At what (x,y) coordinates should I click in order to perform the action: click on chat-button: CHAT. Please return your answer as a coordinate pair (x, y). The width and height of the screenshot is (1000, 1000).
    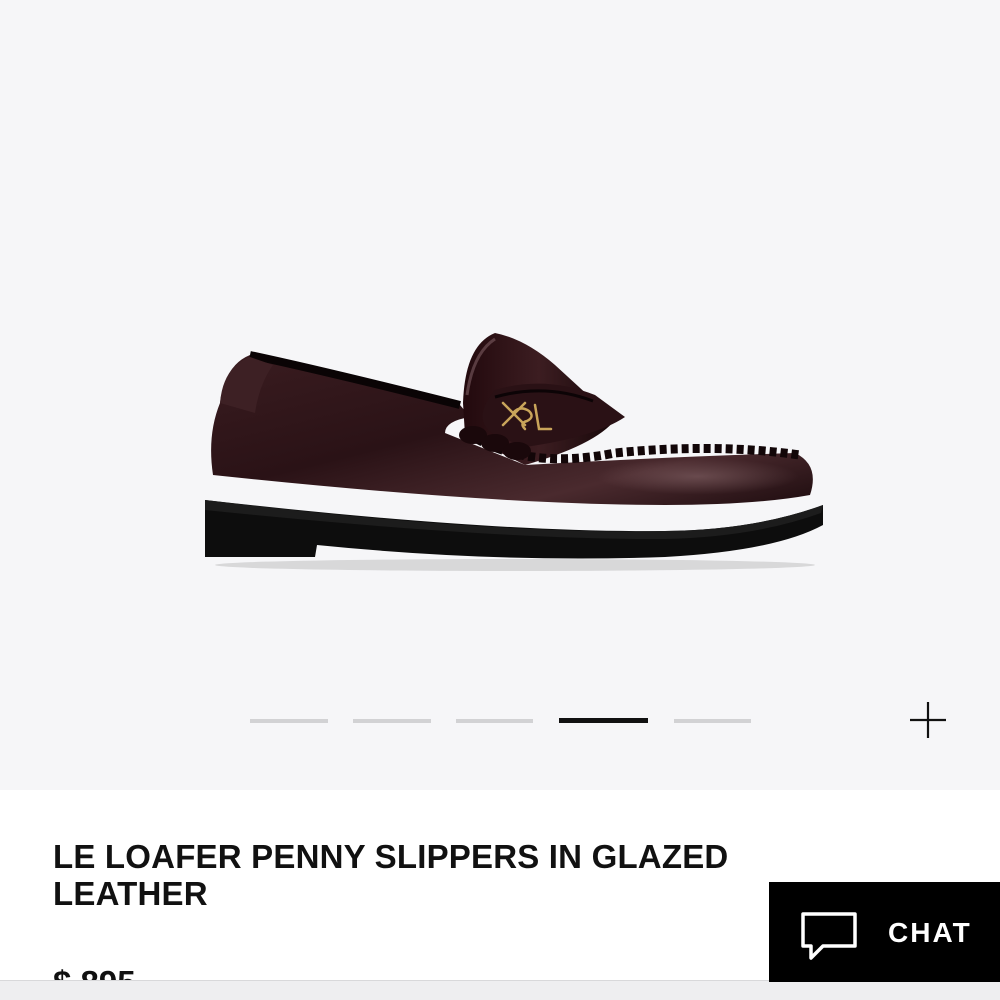
    Looking at the image, I should click on (884, 932).